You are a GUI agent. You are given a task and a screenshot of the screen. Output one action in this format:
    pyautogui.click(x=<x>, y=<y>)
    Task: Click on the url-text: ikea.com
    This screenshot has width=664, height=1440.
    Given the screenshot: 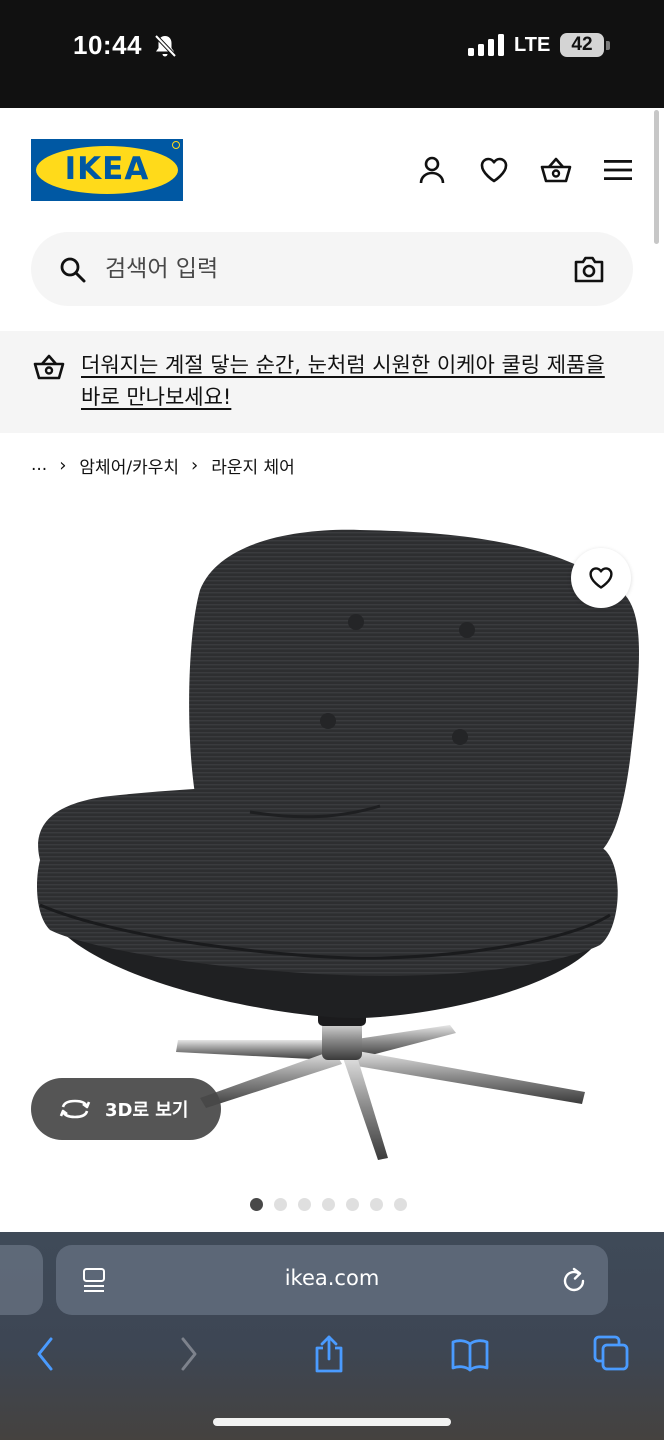 What is the action you would take?
    pyautogui.click(x=332, y=1278)
    